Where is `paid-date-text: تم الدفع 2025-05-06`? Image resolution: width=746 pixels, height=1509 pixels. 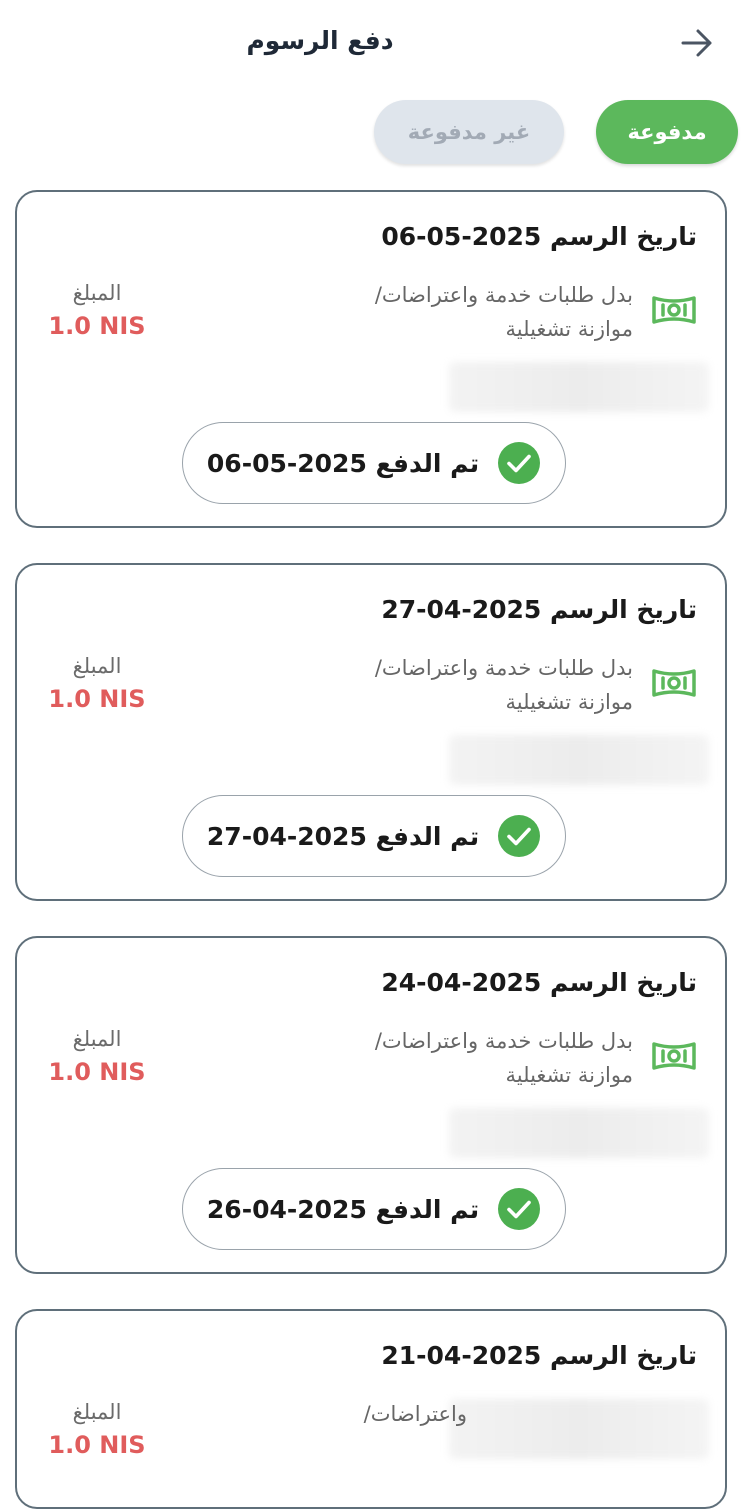 paid-date-text: تم الدفع 2025-05-06 is located at coordinates (343, 463).